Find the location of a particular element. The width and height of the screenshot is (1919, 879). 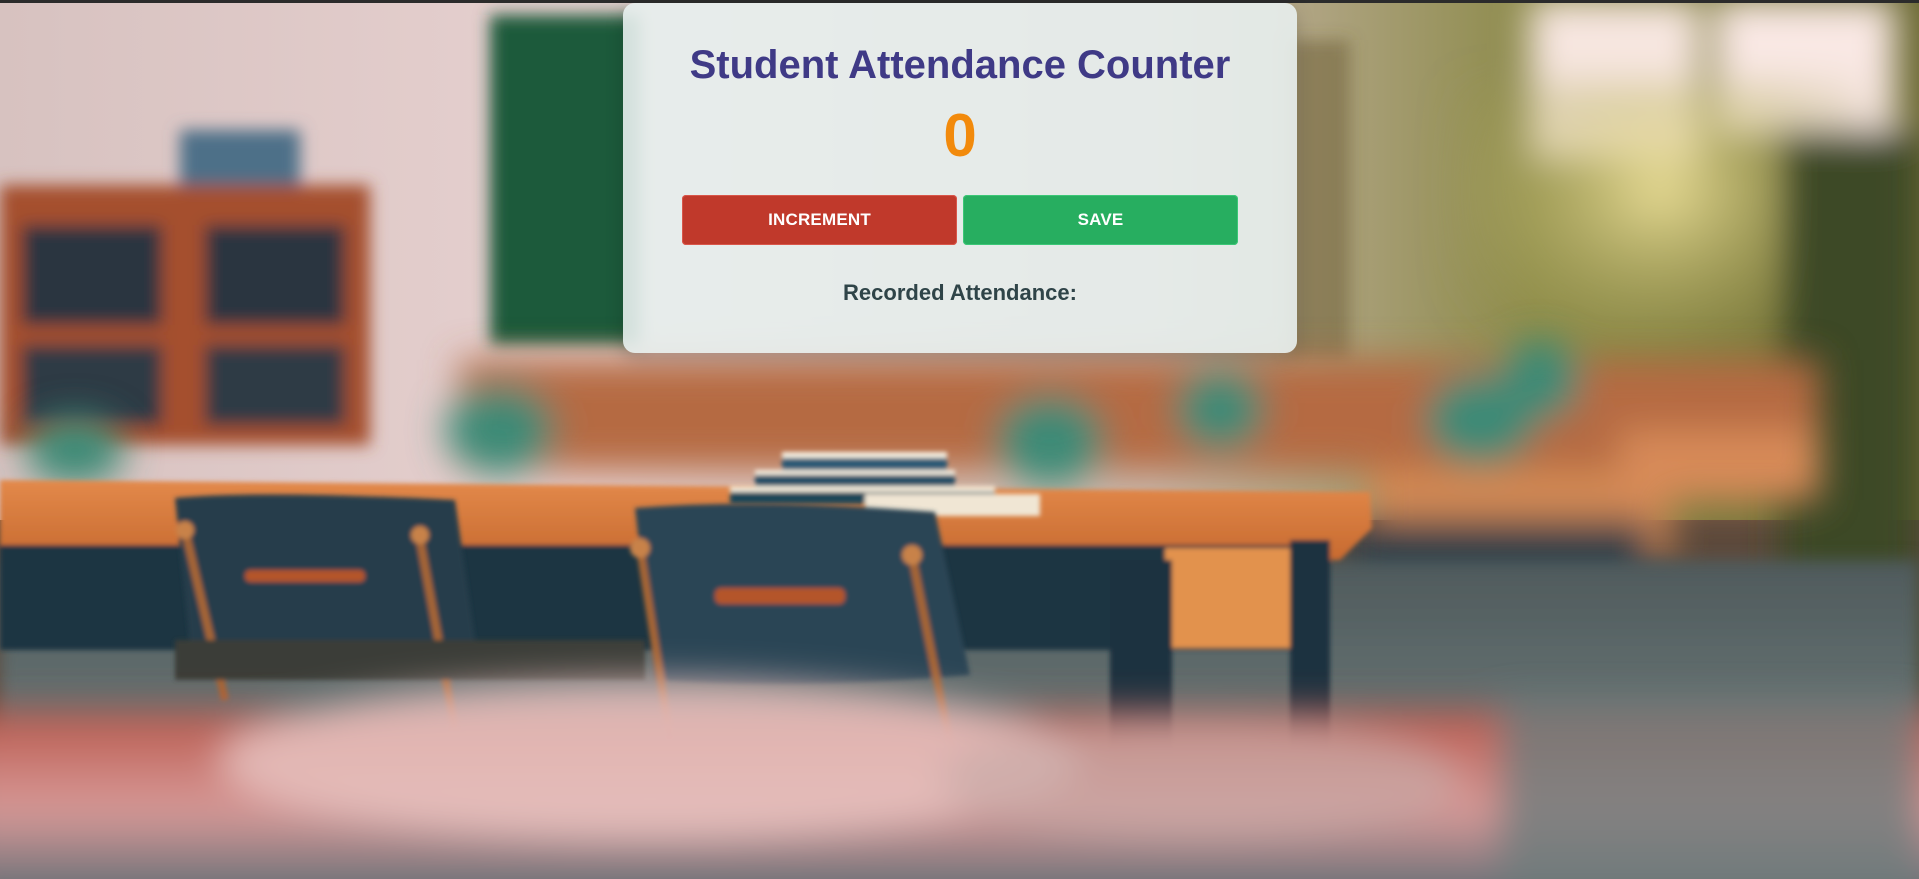

increment-button: INCREMENT is located at coordinates (819, 220).